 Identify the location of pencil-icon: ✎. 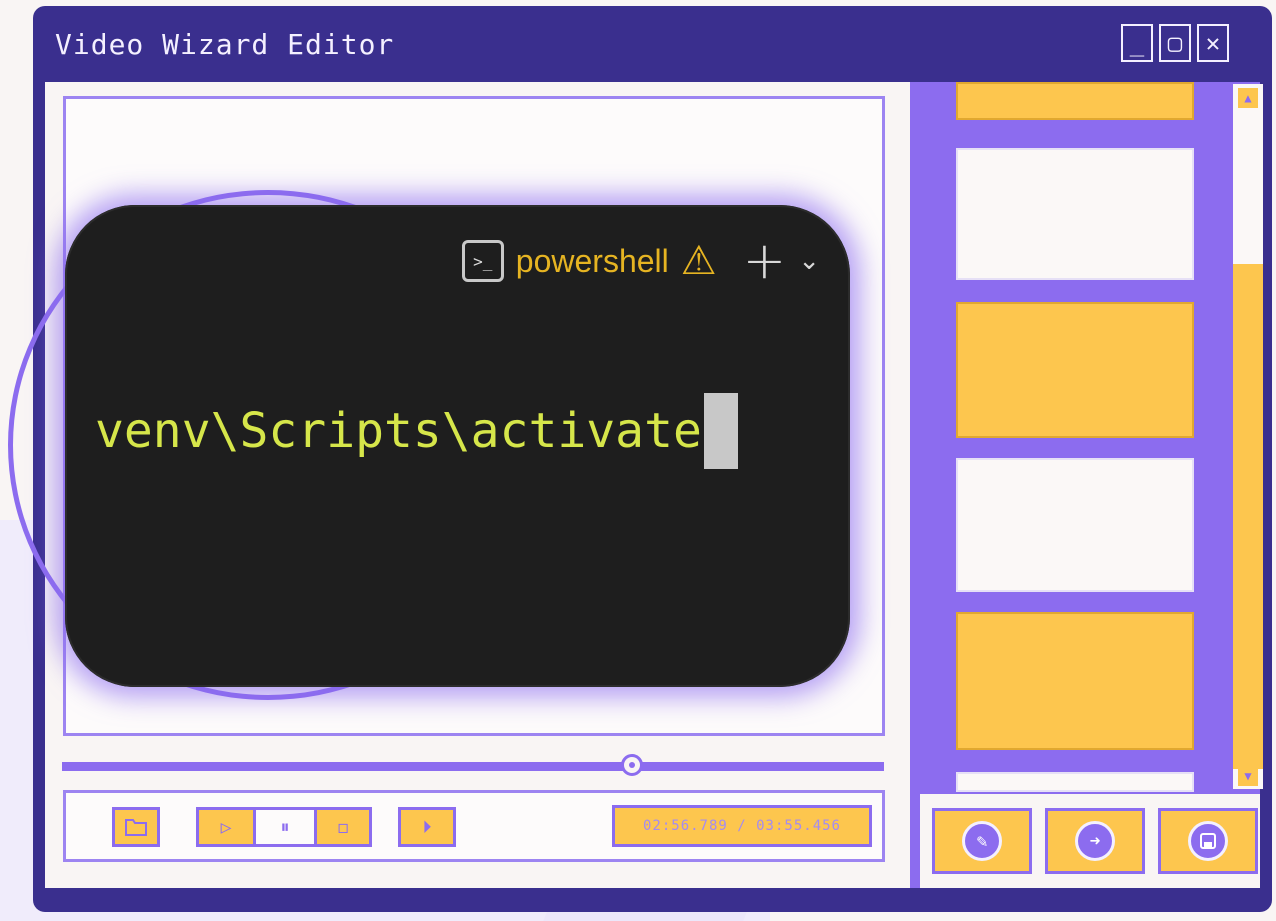
(982, 841).